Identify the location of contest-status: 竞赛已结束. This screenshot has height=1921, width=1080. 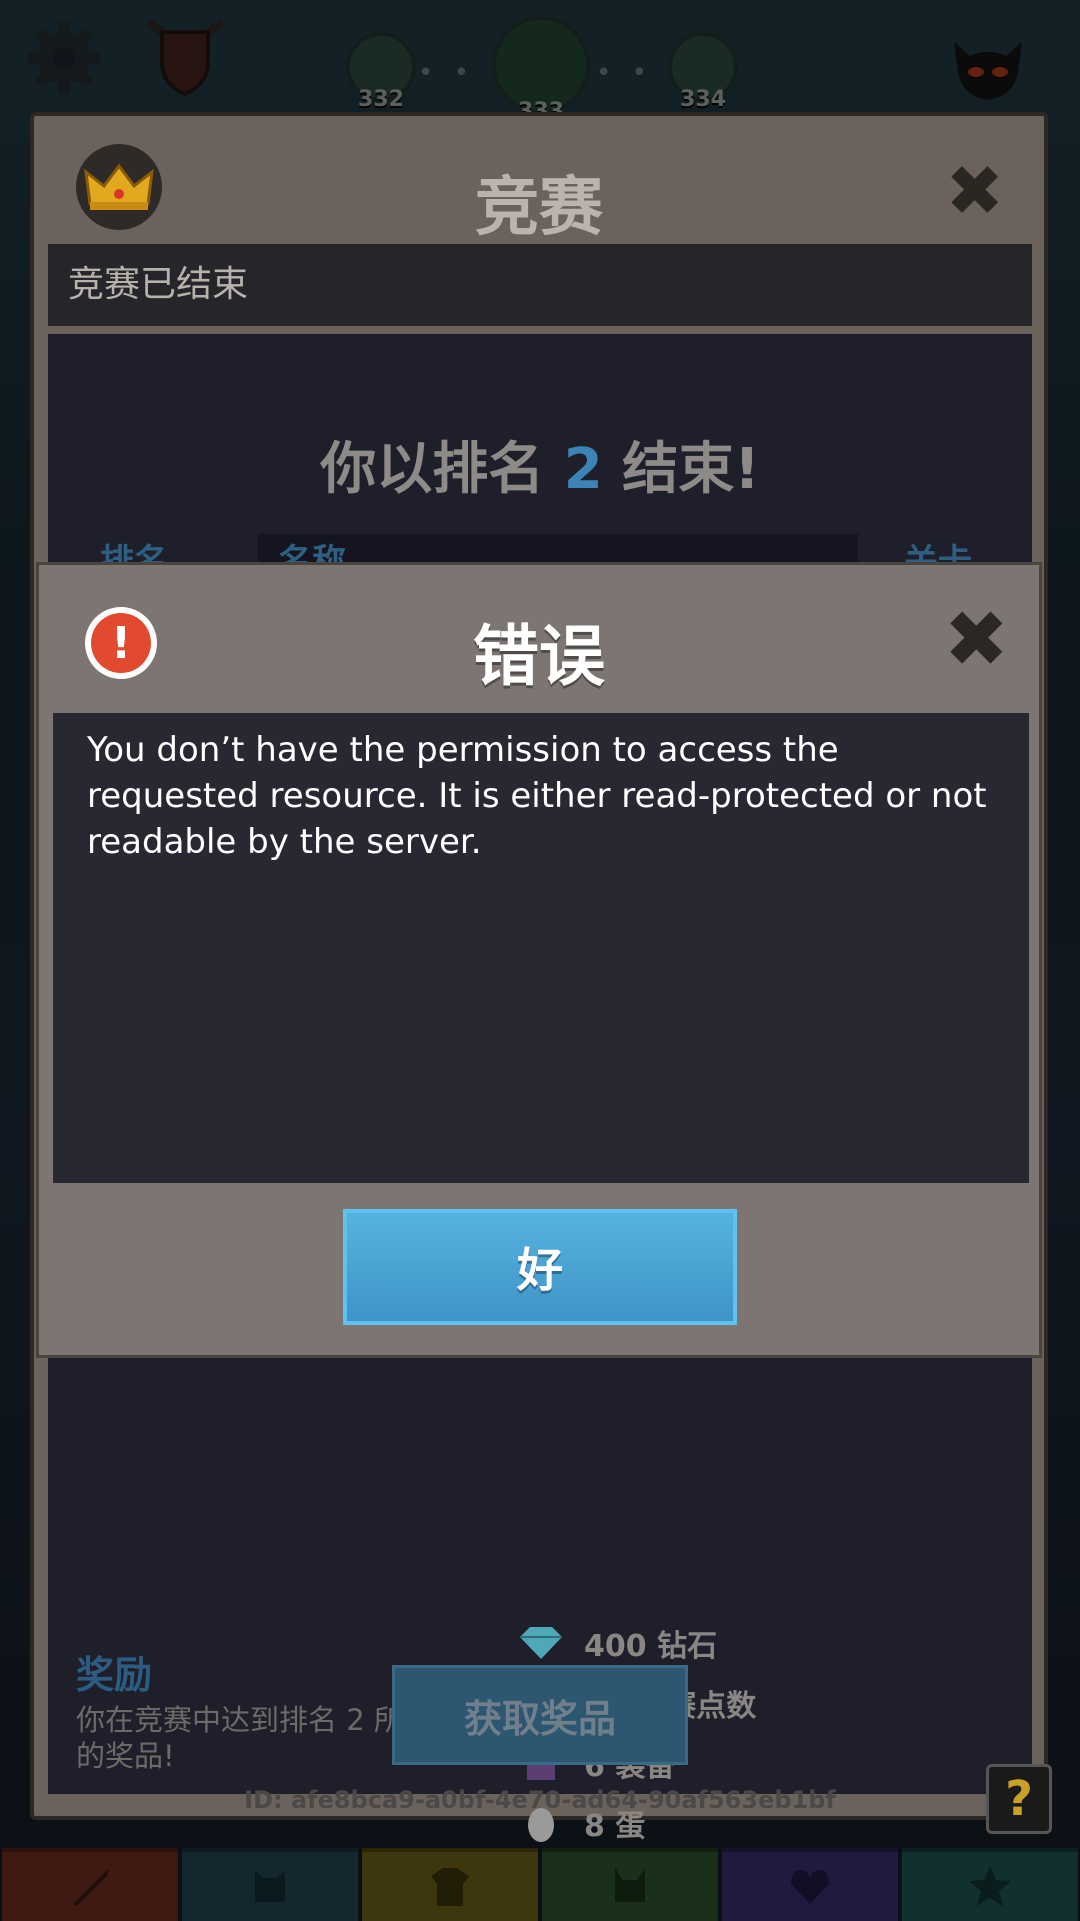
(540, 285).